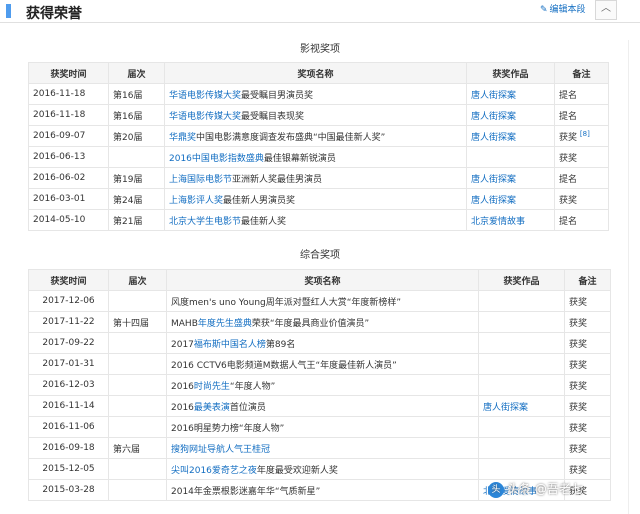  I want to click on award-name-cell: 2017福布斯中国名人榜第89名, so click(322, 343).